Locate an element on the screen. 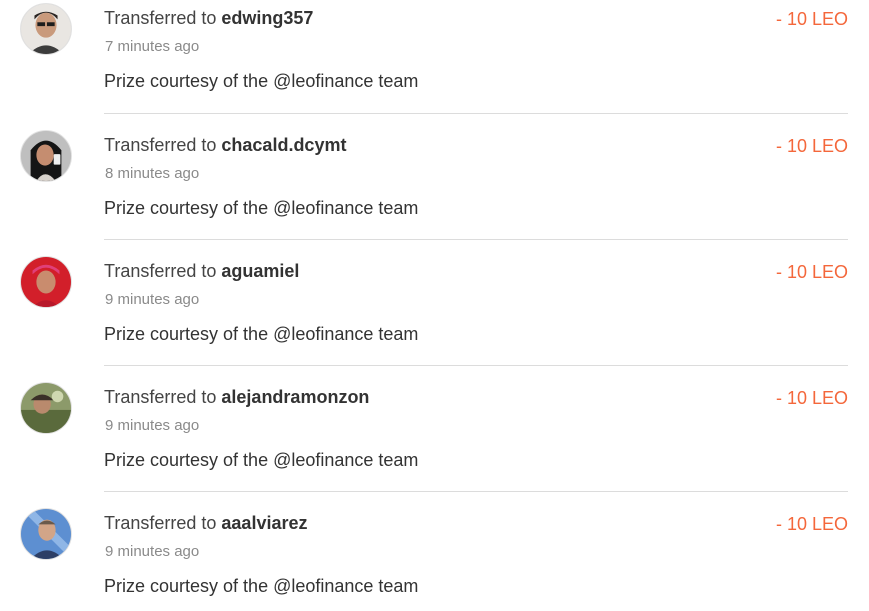 This screenshot has width=869, height=611. transfer-title: Transferred to edwing357 is located at coordinates (208, 18).